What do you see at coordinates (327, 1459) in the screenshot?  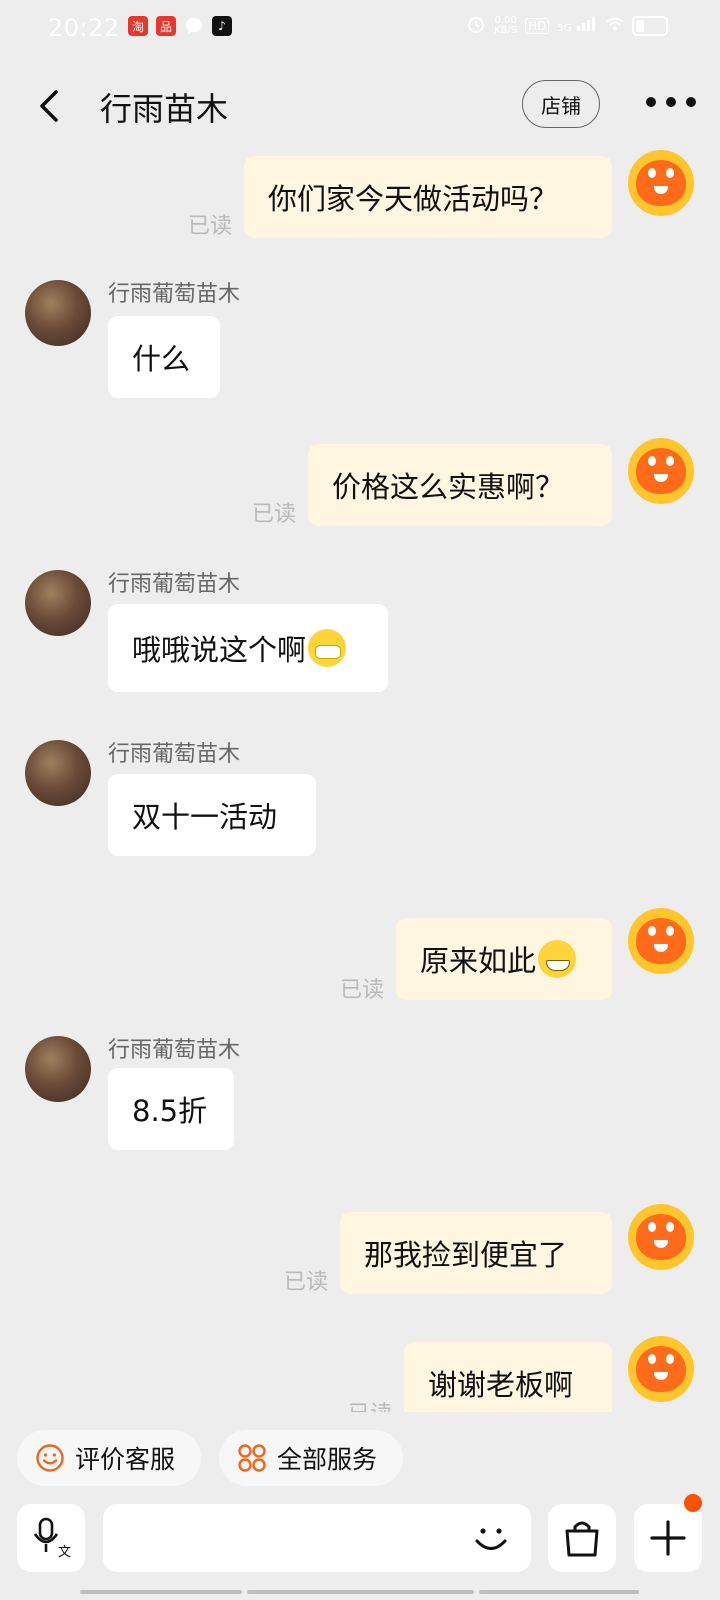 I see `all-services-label: 全部服务` at bounding box center [327, 1459].